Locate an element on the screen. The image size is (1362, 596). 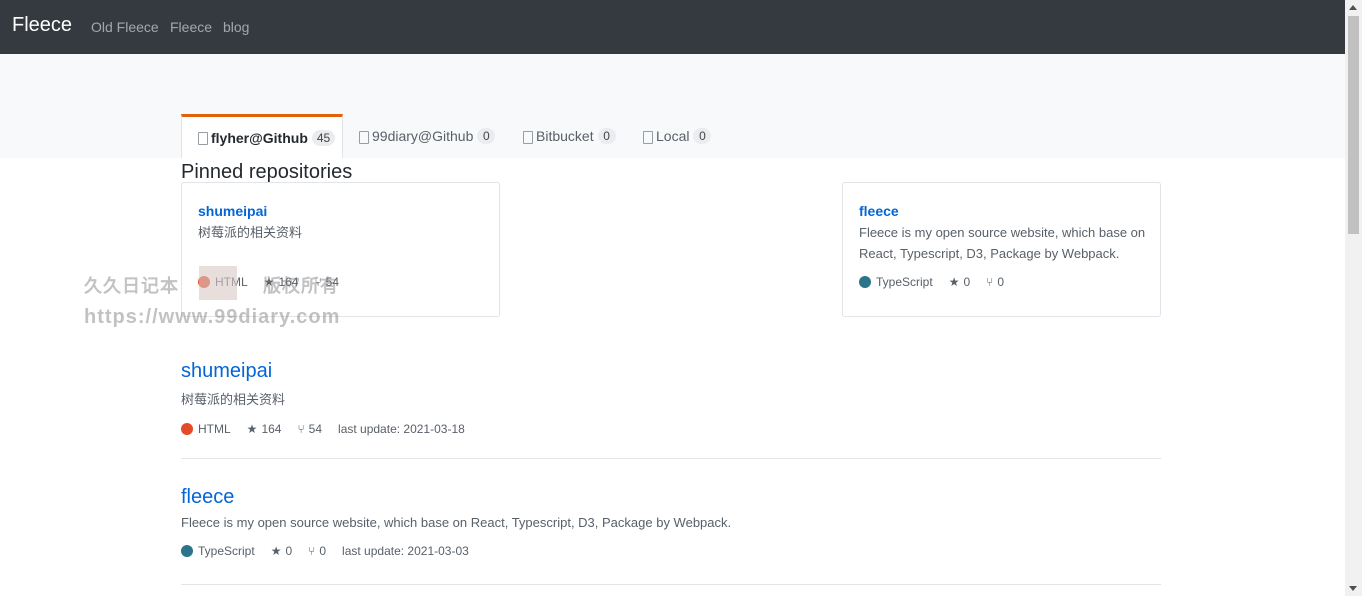
top-navbar: Fleece Old Fleece Fleece blog is located at coordinates (672, 27).